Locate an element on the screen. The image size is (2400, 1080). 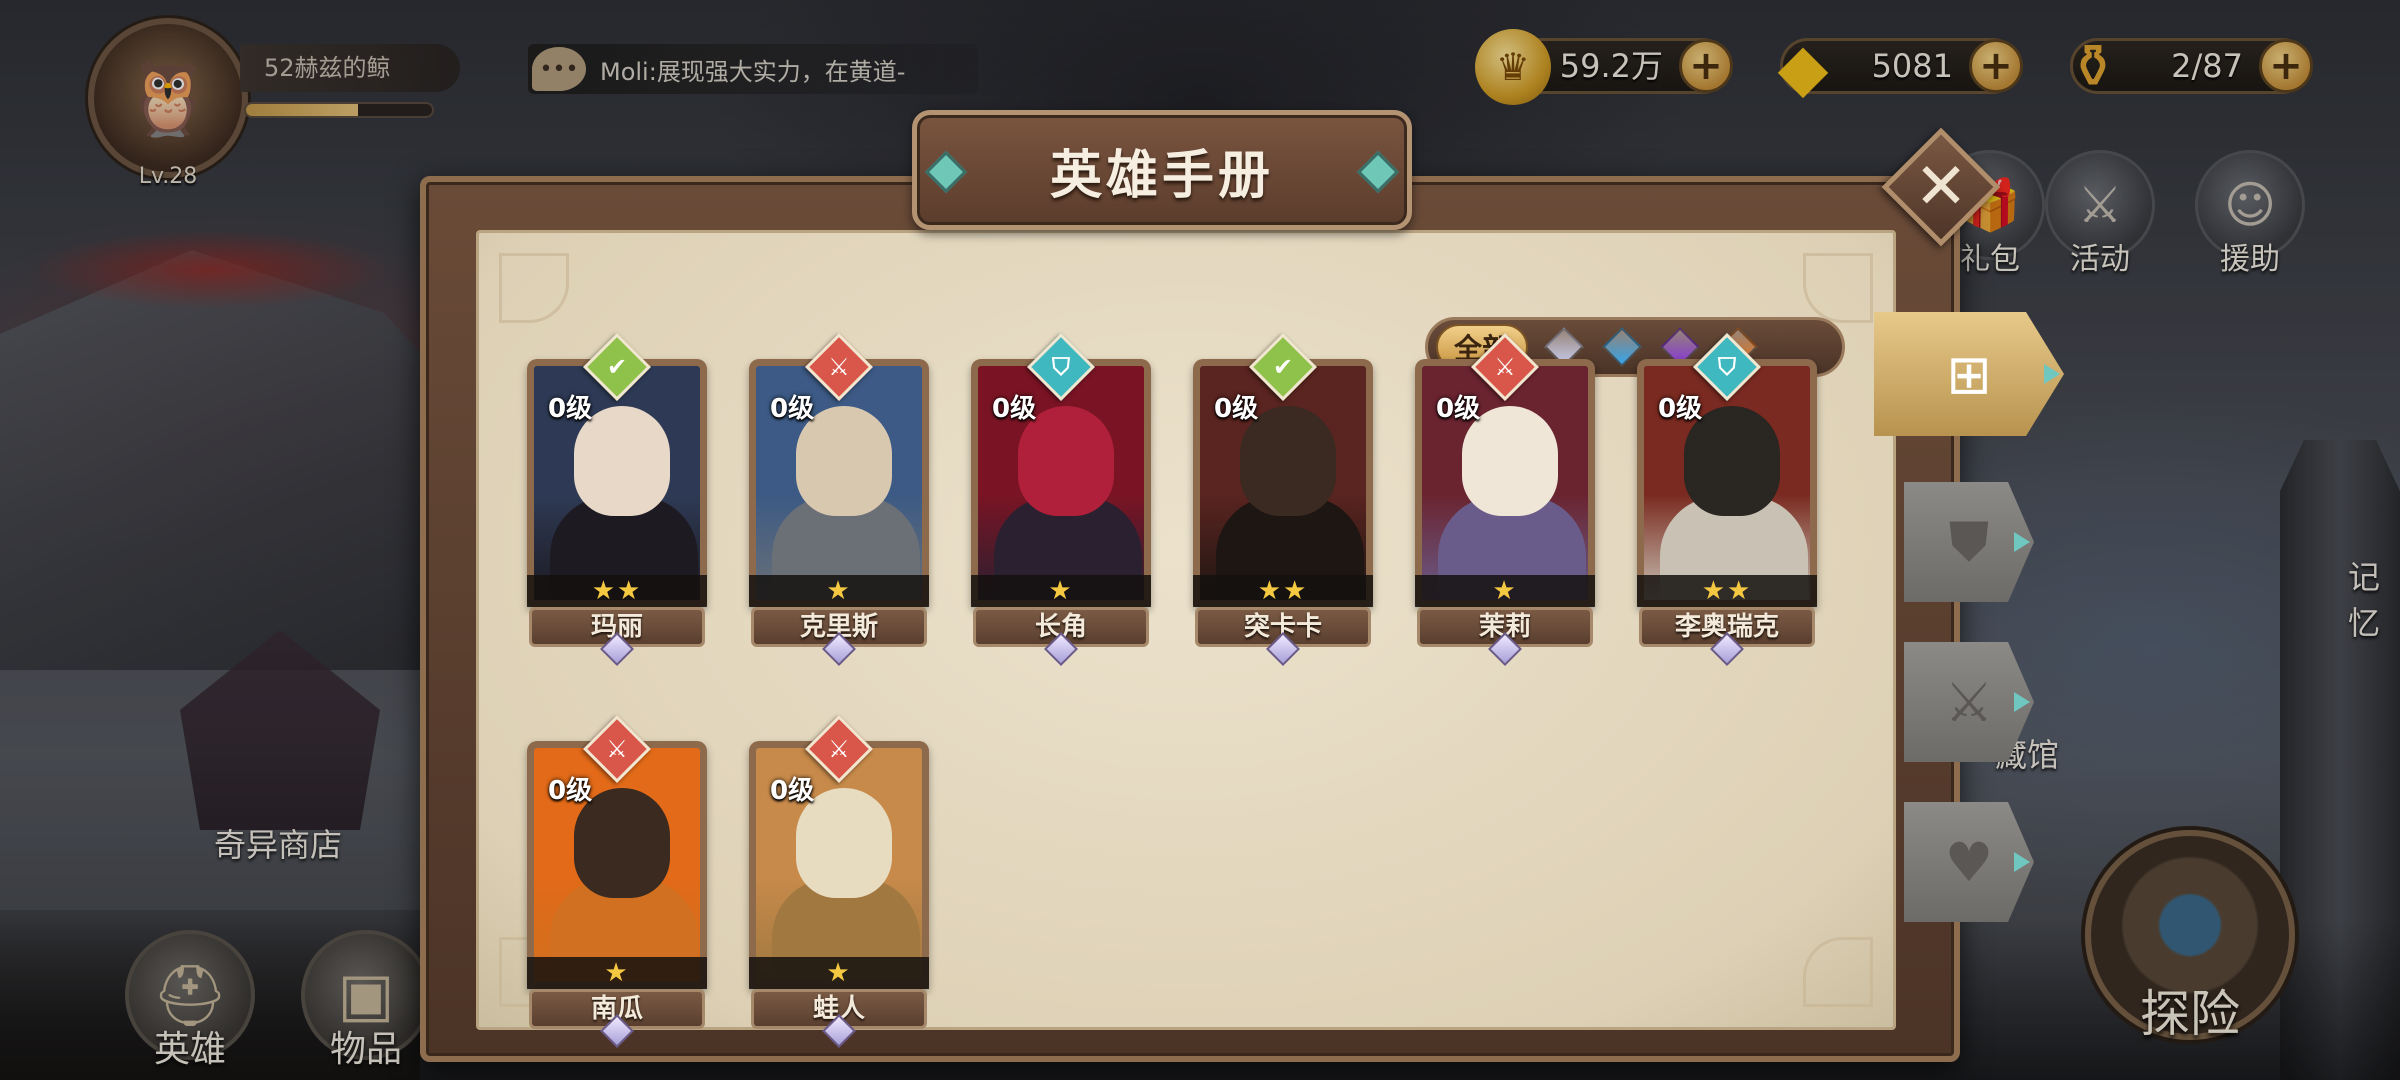
grid-icon: ⊞ is located at coordinates (1969, 374).